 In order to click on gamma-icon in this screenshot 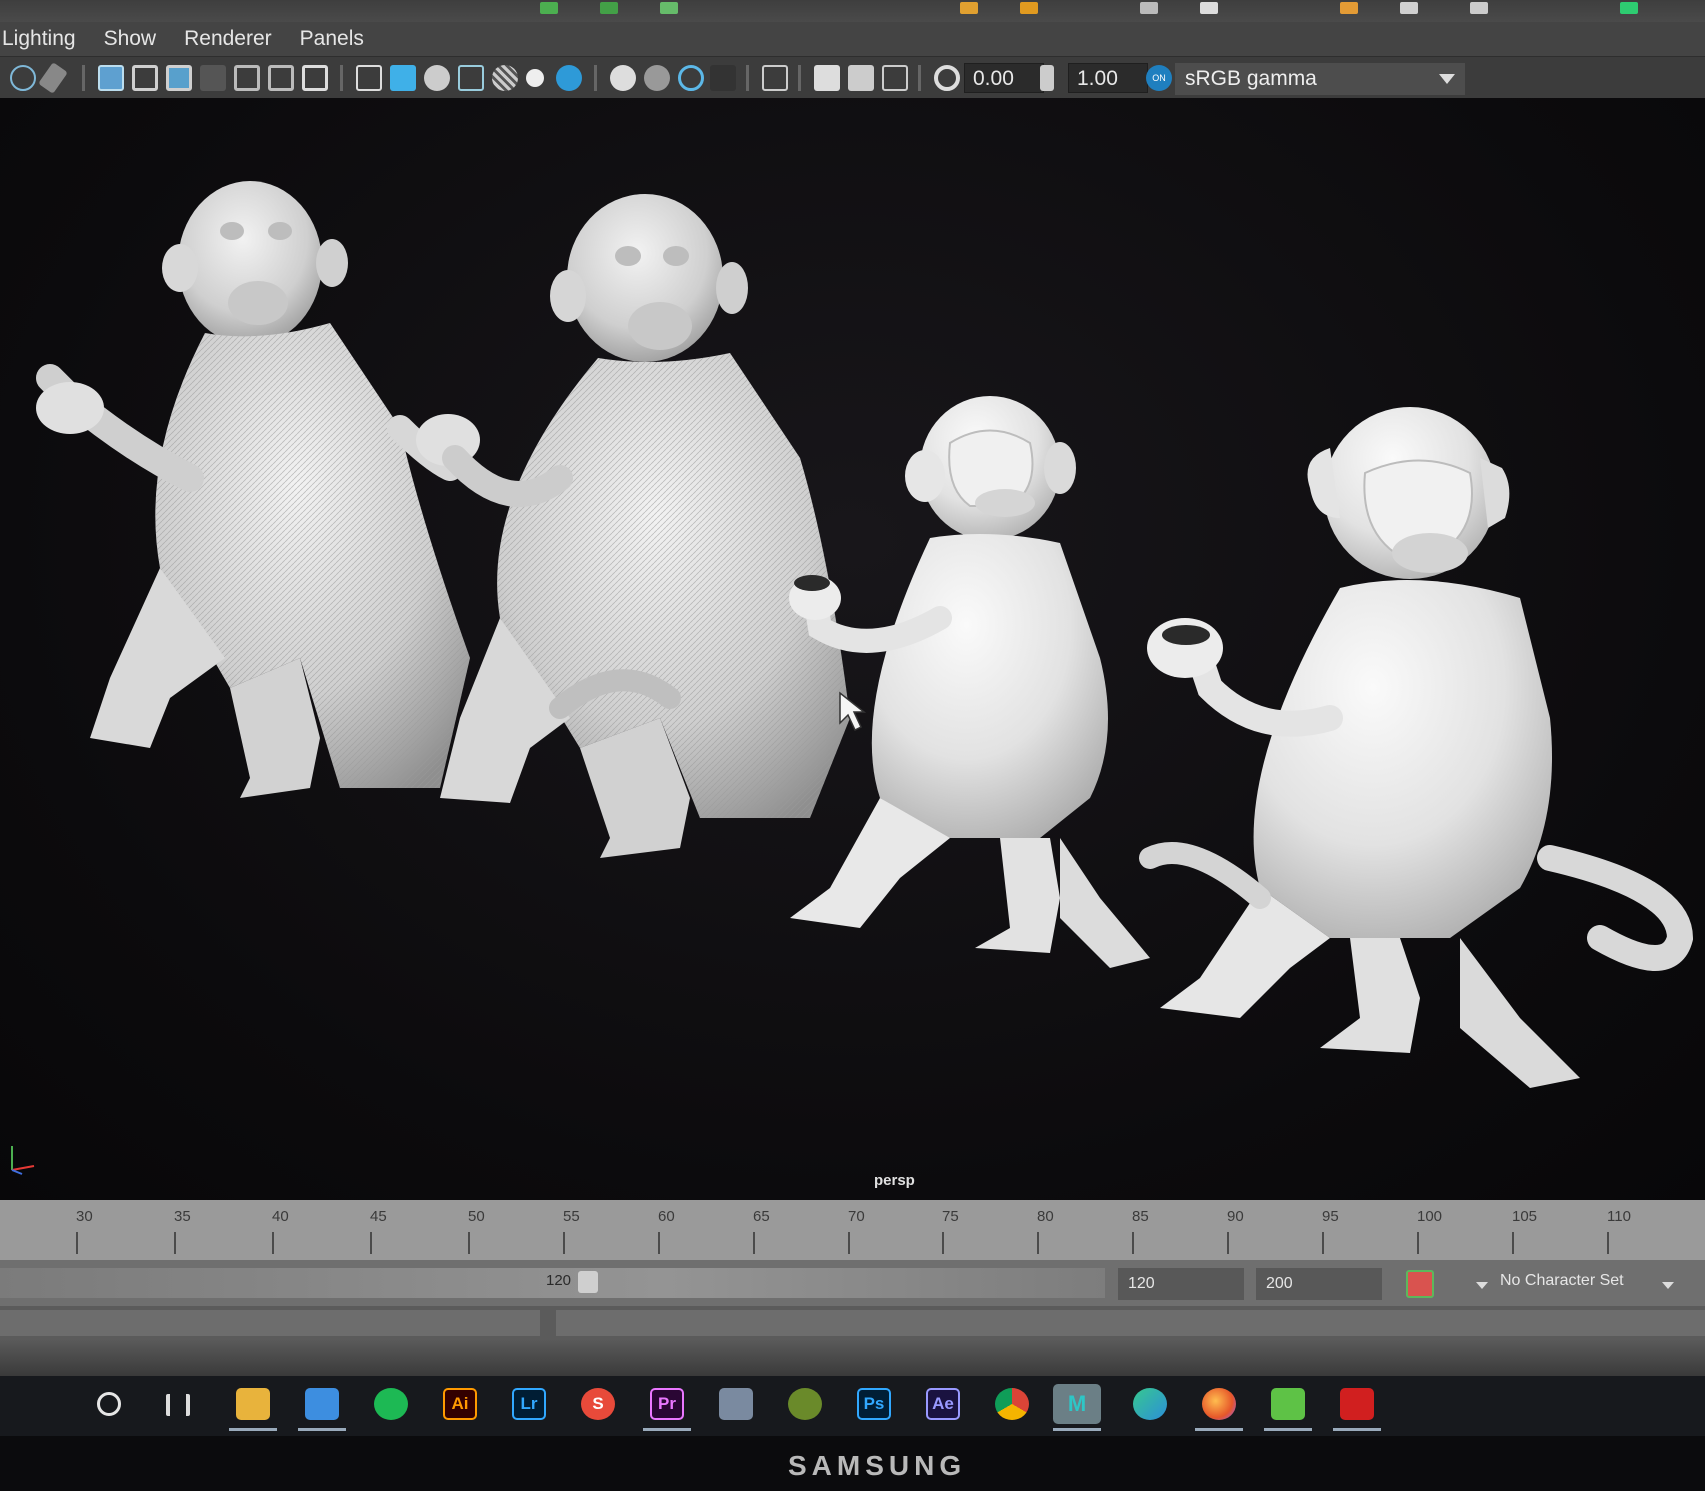, I will do `click(1047, 78)`.